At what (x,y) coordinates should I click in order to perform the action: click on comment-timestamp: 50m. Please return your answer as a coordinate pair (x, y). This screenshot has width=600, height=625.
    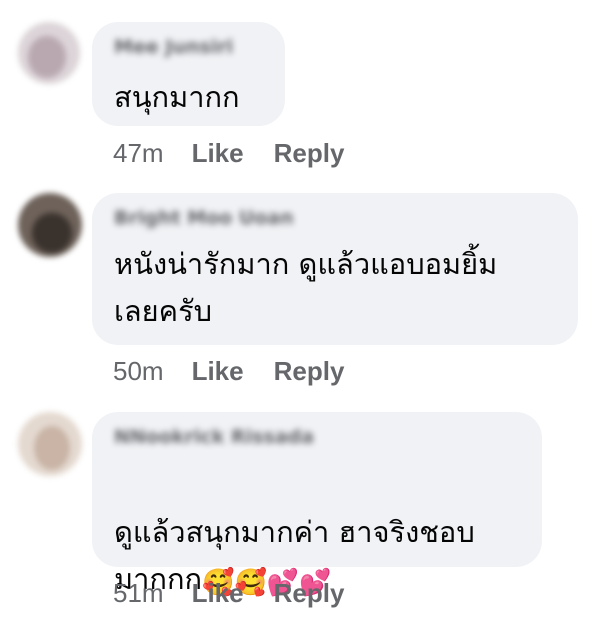
    Looking at the image, I should click on (138, 371).